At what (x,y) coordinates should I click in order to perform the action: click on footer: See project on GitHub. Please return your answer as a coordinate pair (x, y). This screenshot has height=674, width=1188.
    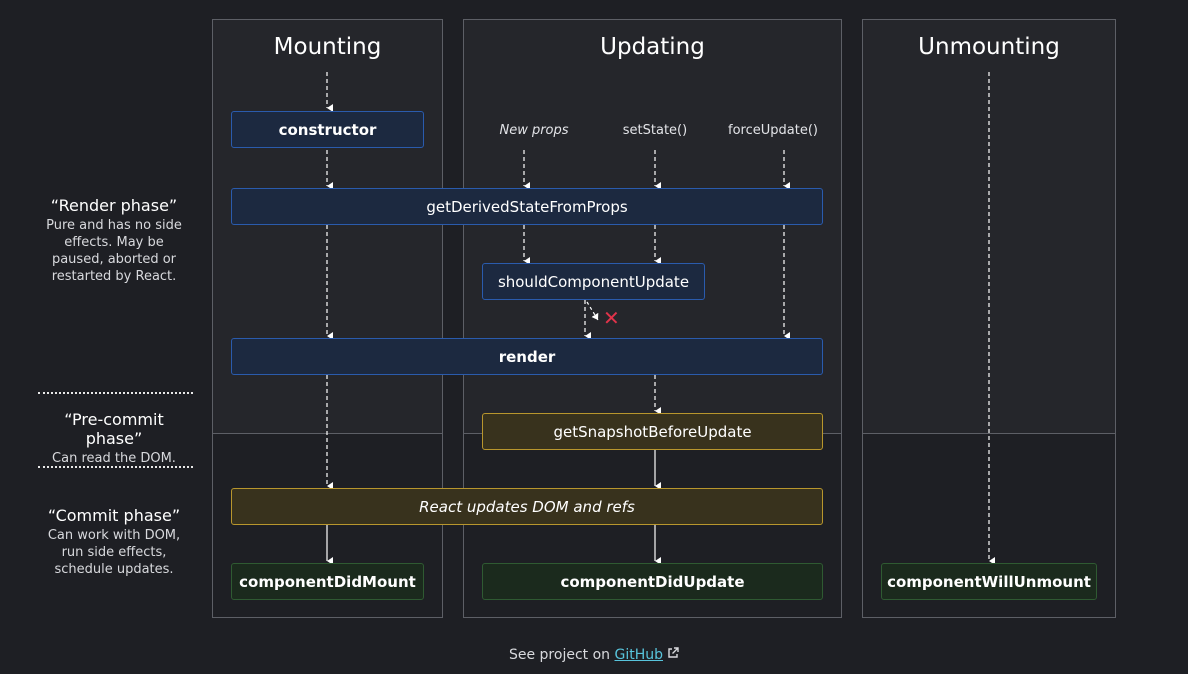
    Looking at the image, I should click on (594, 655).